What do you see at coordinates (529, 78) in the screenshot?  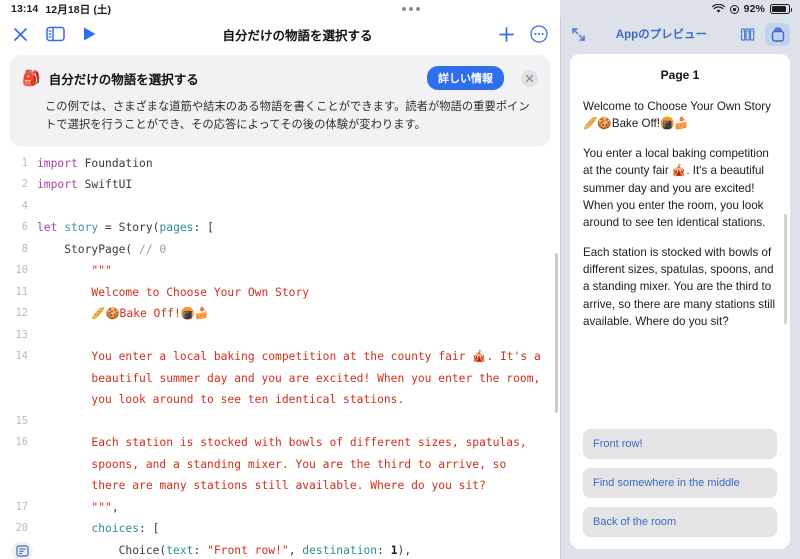 I see `banner-close-icon` at bounding box center [529, 78].